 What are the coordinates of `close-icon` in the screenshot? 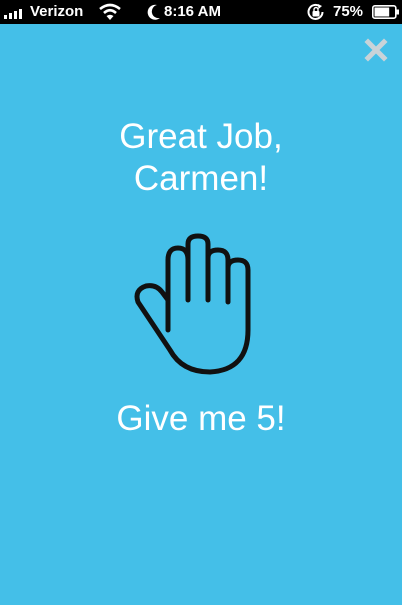 It's located at (376, 50).